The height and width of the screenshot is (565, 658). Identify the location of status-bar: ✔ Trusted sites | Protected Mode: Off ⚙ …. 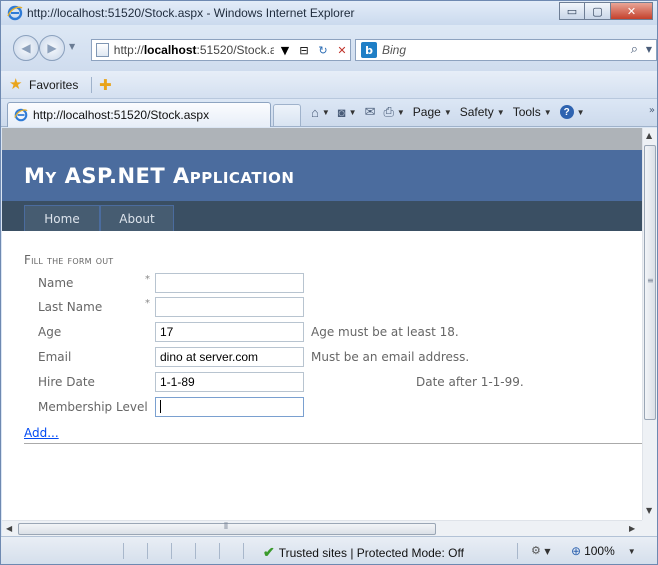
(329, 550).